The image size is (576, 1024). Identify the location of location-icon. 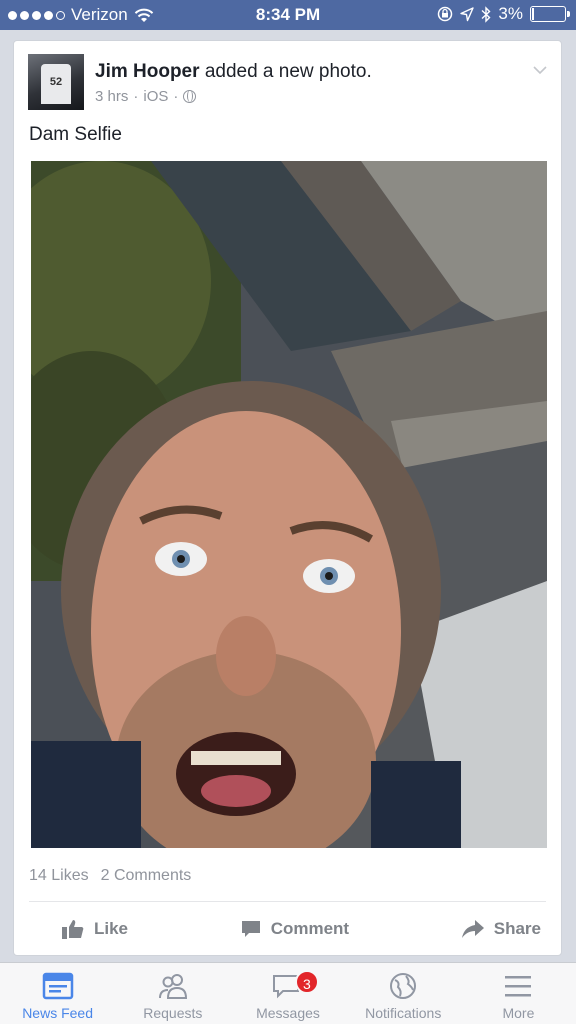
(467, 13).